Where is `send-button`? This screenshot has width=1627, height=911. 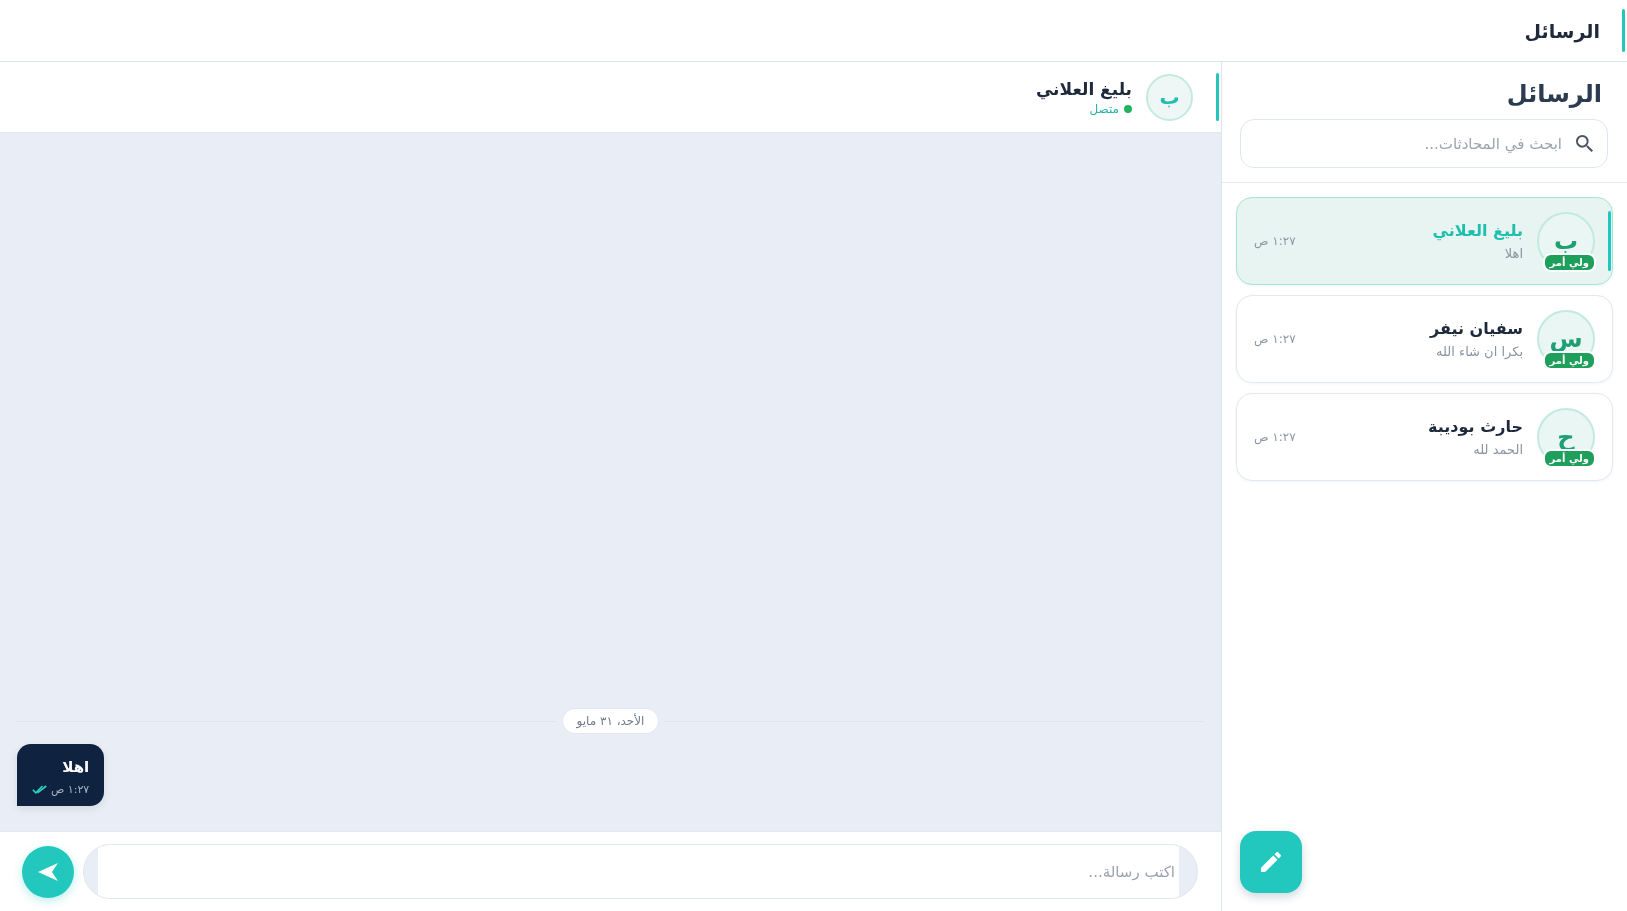
send-button is located at coordinates (48, 871).